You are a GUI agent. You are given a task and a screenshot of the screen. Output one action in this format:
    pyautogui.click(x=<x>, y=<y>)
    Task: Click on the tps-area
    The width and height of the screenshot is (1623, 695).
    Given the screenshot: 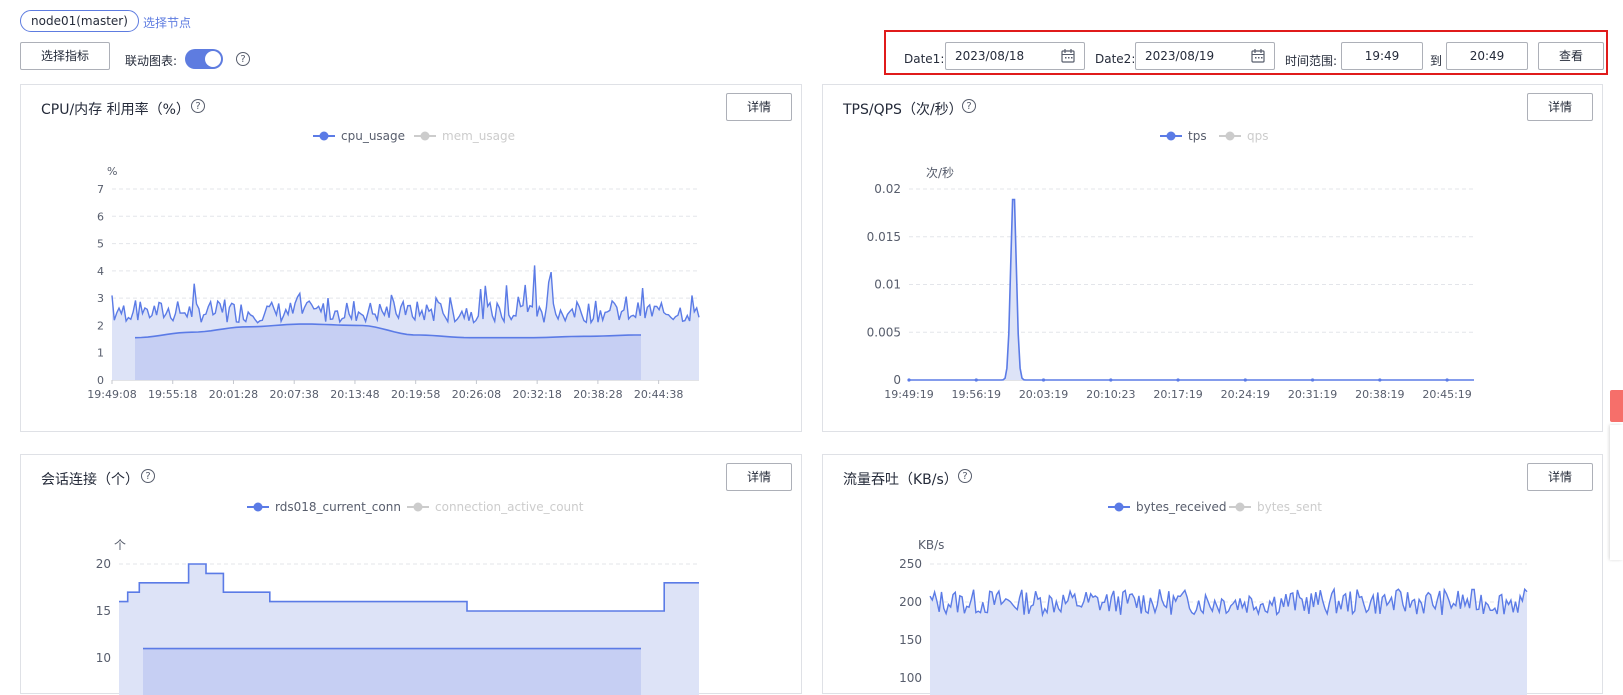 What is the action you would take?
    pyautogui.click(x=1191, y=289)
    